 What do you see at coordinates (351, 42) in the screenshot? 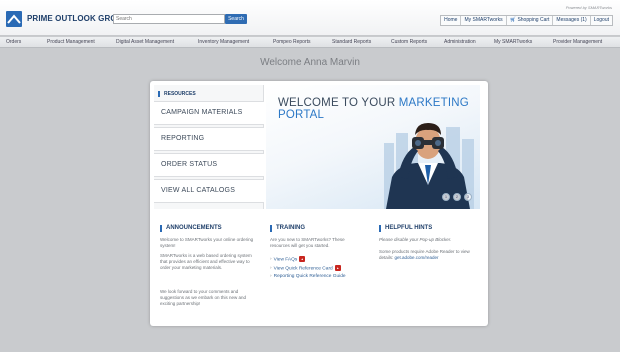
I see `nav-standard-reports: Standard Reports` at bounding box center [351, 42].